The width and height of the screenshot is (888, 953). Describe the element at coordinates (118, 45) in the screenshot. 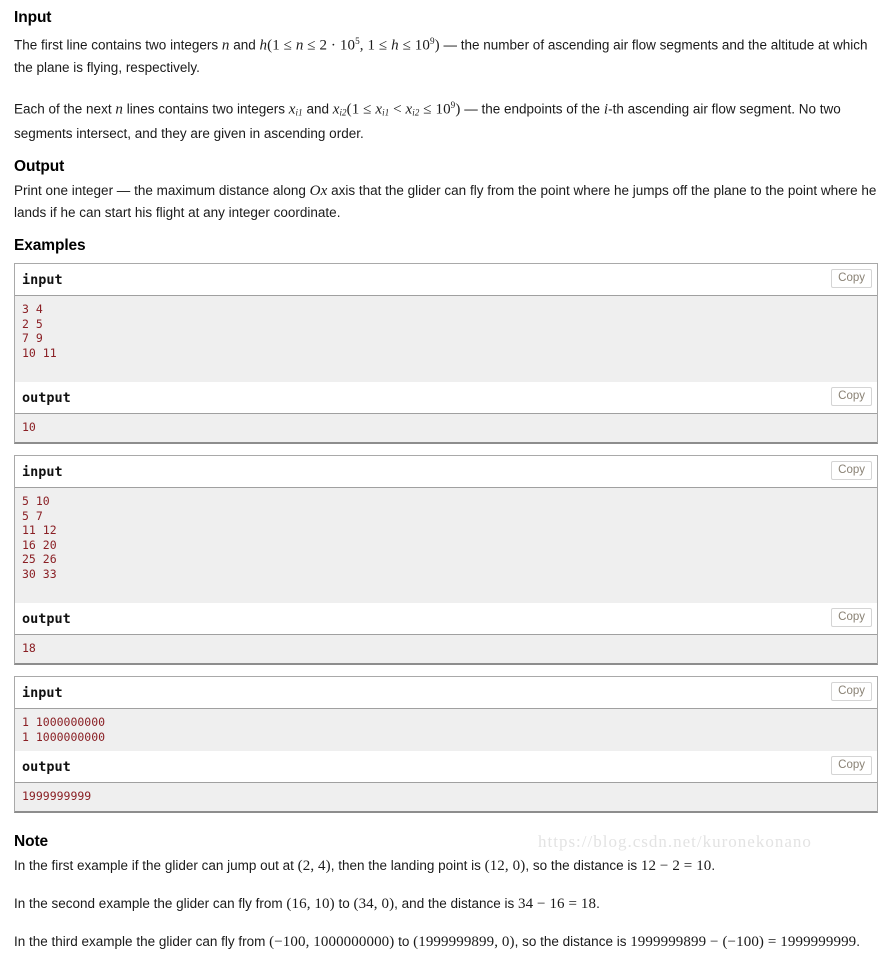

I see `input-p1-text-1: The first line contains two integers` at that location.